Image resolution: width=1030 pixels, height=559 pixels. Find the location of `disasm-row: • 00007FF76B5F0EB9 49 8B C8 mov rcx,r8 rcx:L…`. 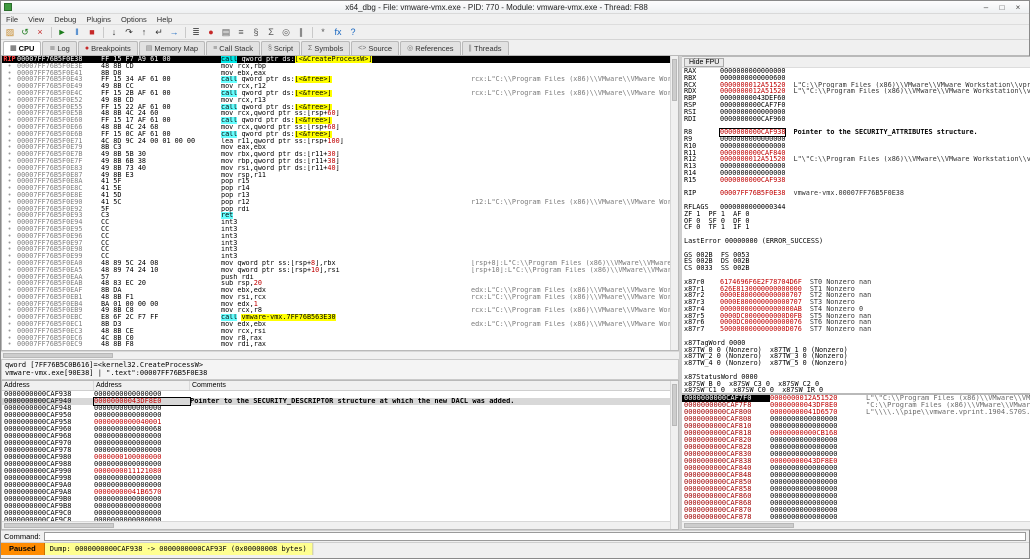

disasm-row: • 00007FF76B5F0EB9 49 8B C8 mov rcx,r8 rcx:L… is located at coordinates (340, 310).